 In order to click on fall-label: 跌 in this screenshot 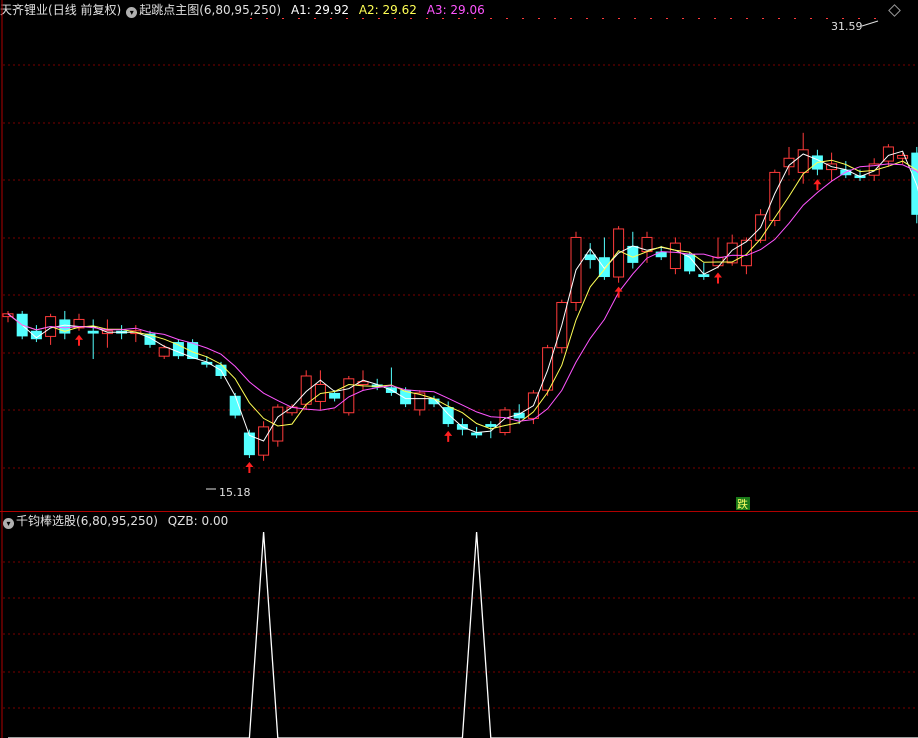, I will do `click(742, 504)`.